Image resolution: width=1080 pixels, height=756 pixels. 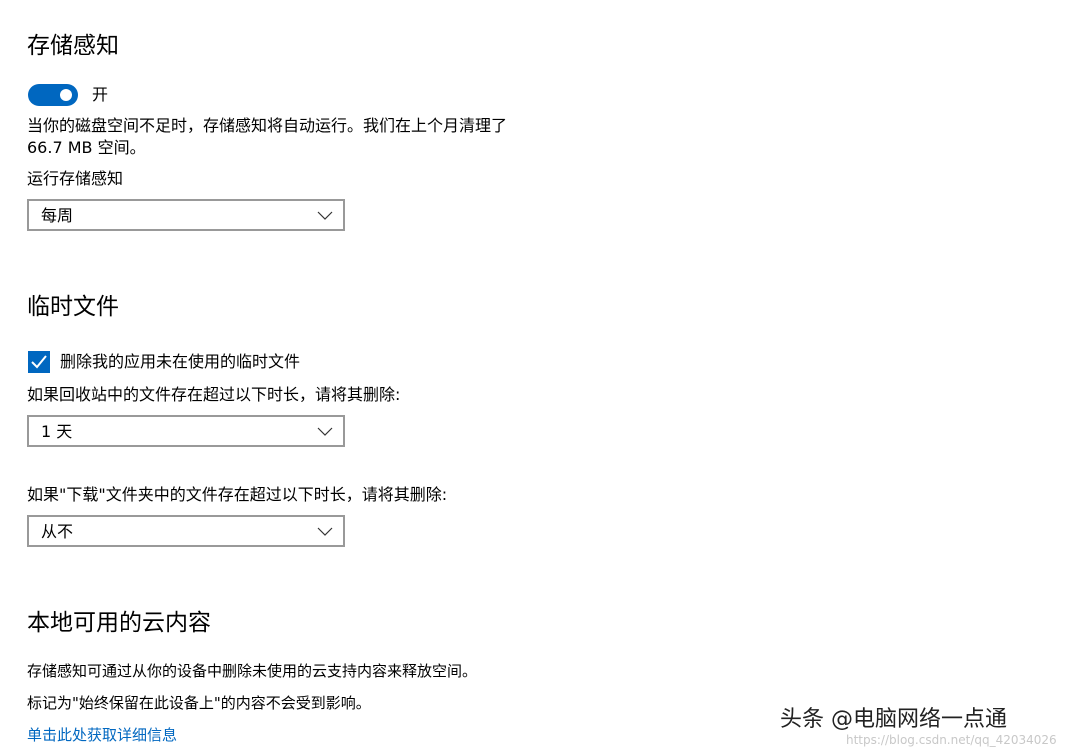 What do you see at coordinates (893, 719) in the screenshot?
I see `brand-watermark: 头条 @电脑网络一点通` at bounding box center [893, 719].